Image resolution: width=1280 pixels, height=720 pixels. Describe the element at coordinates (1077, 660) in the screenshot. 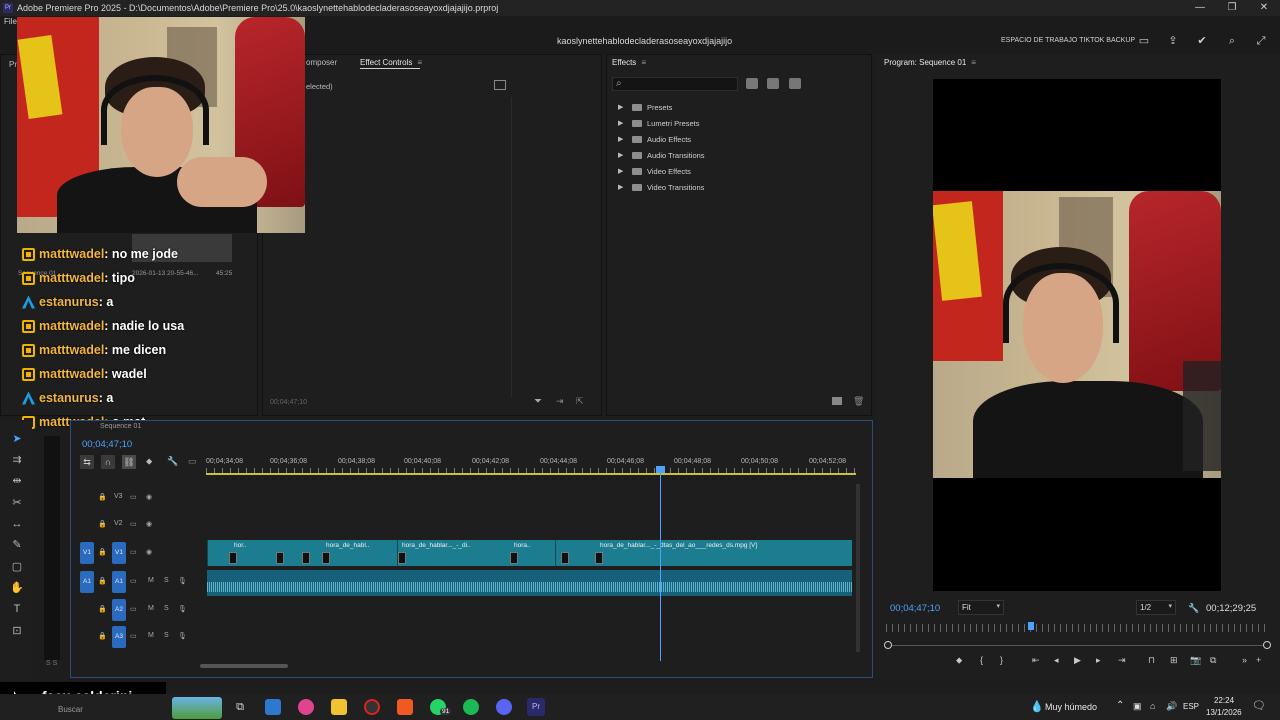

I see `play-icon: ▶` at that location.